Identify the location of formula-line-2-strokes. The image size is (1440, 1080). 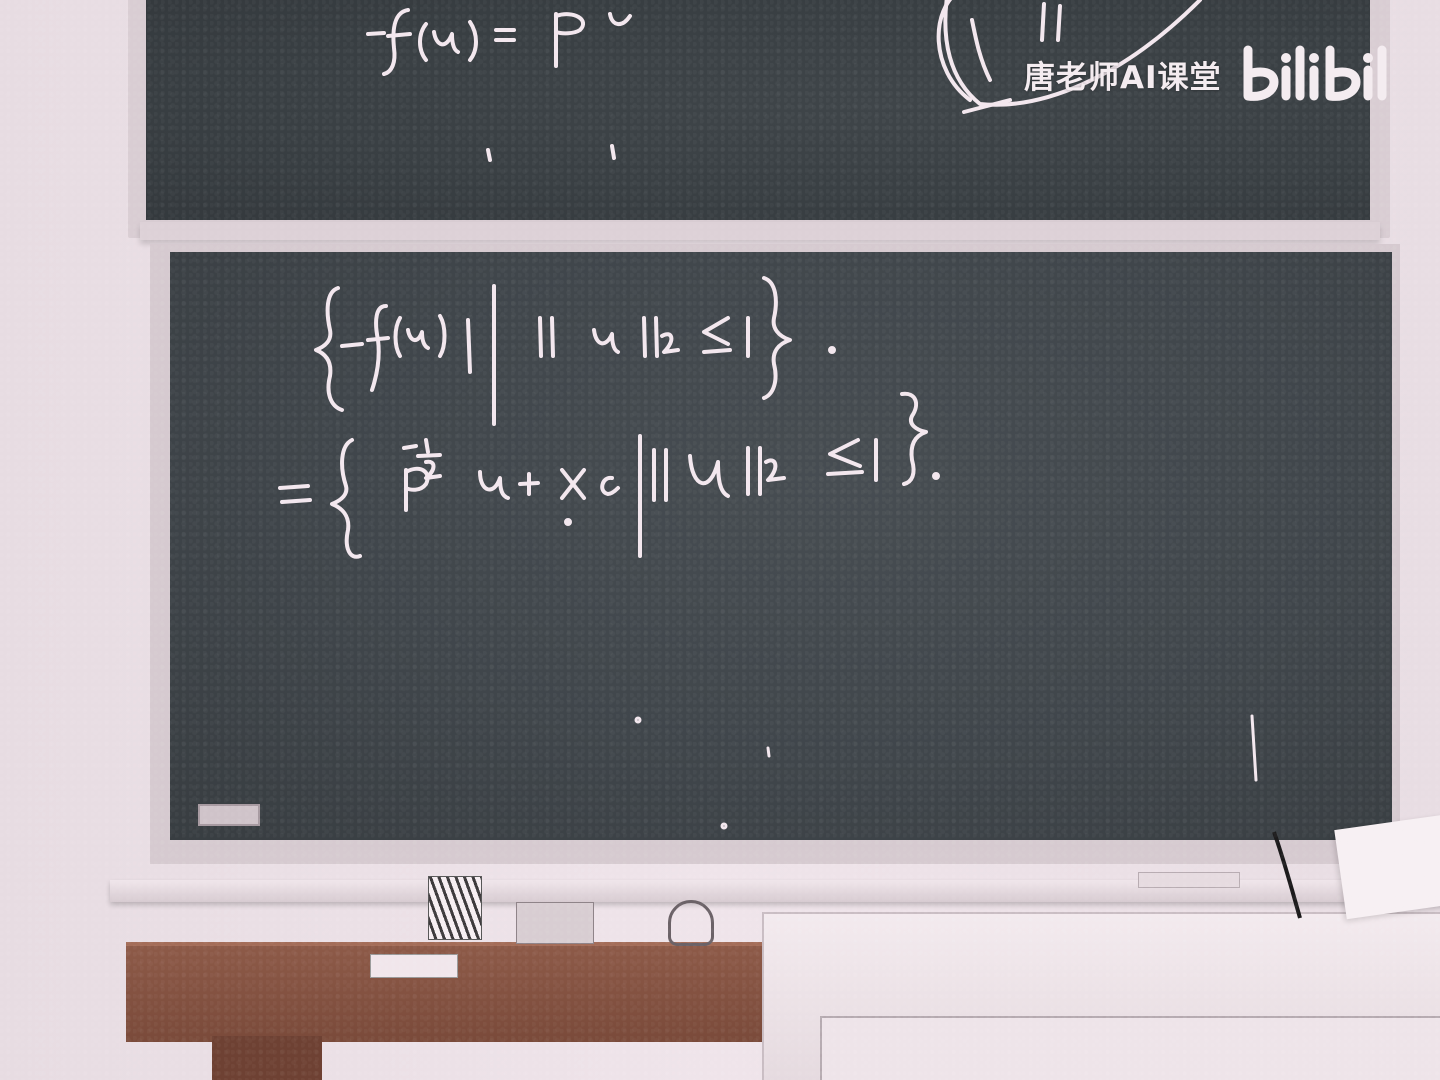
(609, 475).